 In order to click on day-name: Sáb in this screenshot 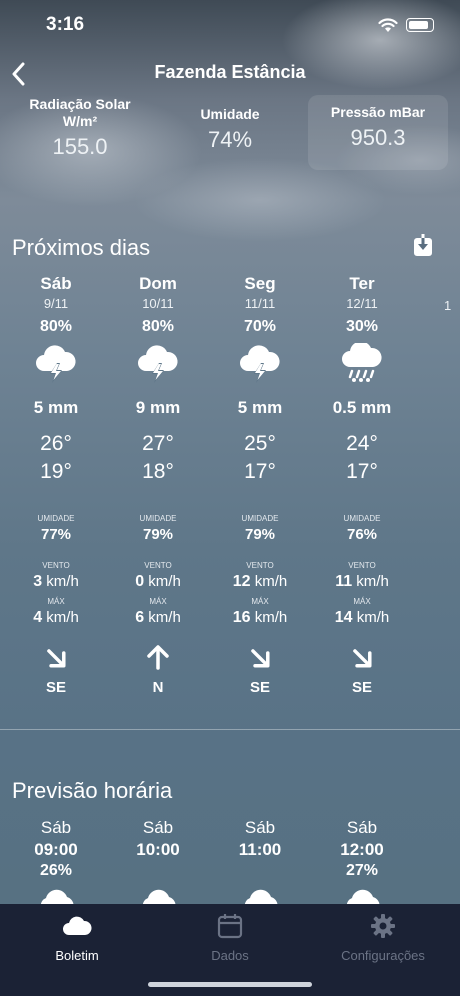, I will do `click(56, 283)`.